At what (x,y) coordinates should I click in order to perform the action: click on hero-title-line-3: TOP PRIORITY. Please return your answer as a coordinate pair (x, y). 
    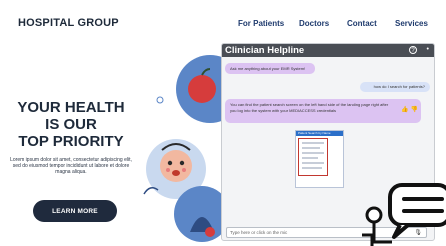
    Looking at the image, I should click on (71, 141).